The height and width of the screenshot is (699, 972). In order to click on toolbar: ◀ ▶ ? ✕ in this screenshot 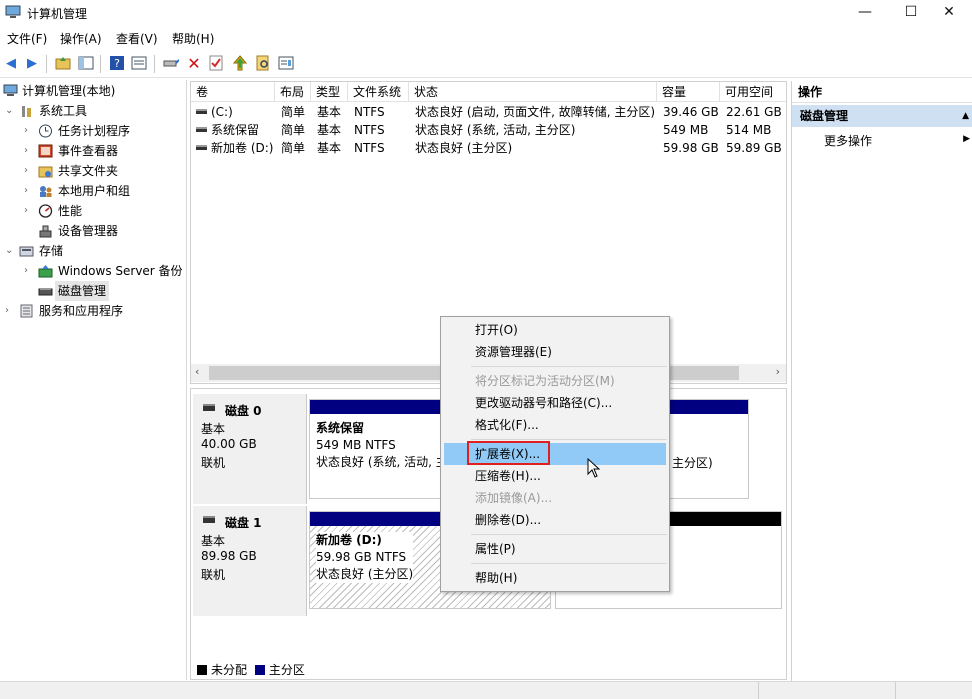, I will do `click(486, 64)`.